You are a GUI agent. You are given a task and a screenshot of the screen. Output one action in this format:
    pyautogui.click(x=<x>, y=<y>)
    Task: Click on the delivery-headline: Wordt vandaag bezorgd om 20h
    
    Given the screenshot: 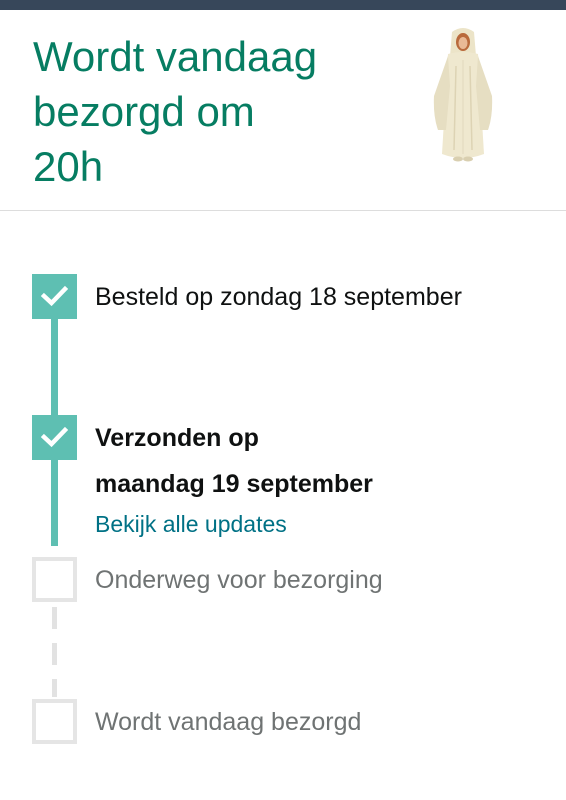 What is the action you would take?
    pyautogui.click(x=218, y=111)
    